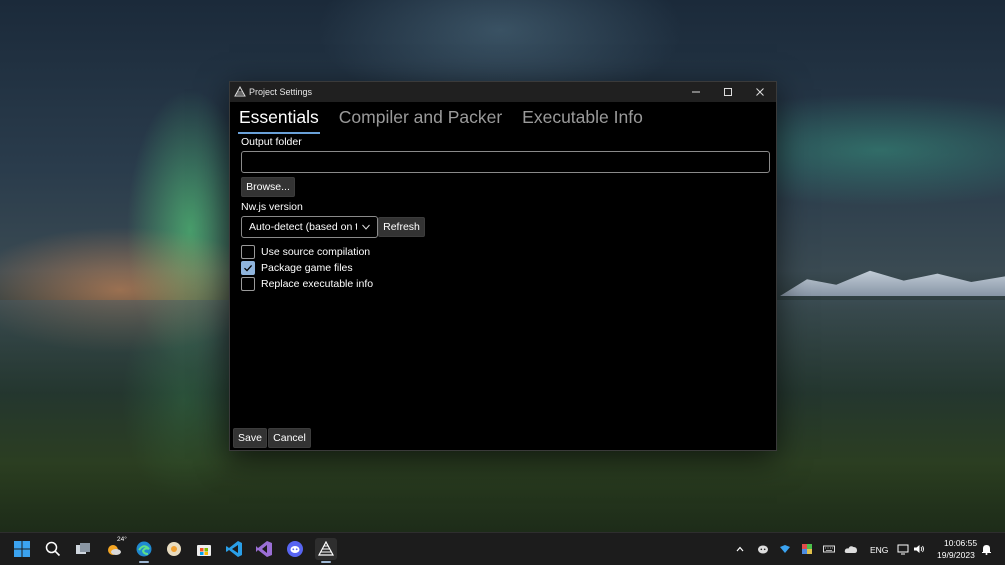 The height and width of the screenshot is (565, 1005). I want to click on discord-button, so click(295, 549).